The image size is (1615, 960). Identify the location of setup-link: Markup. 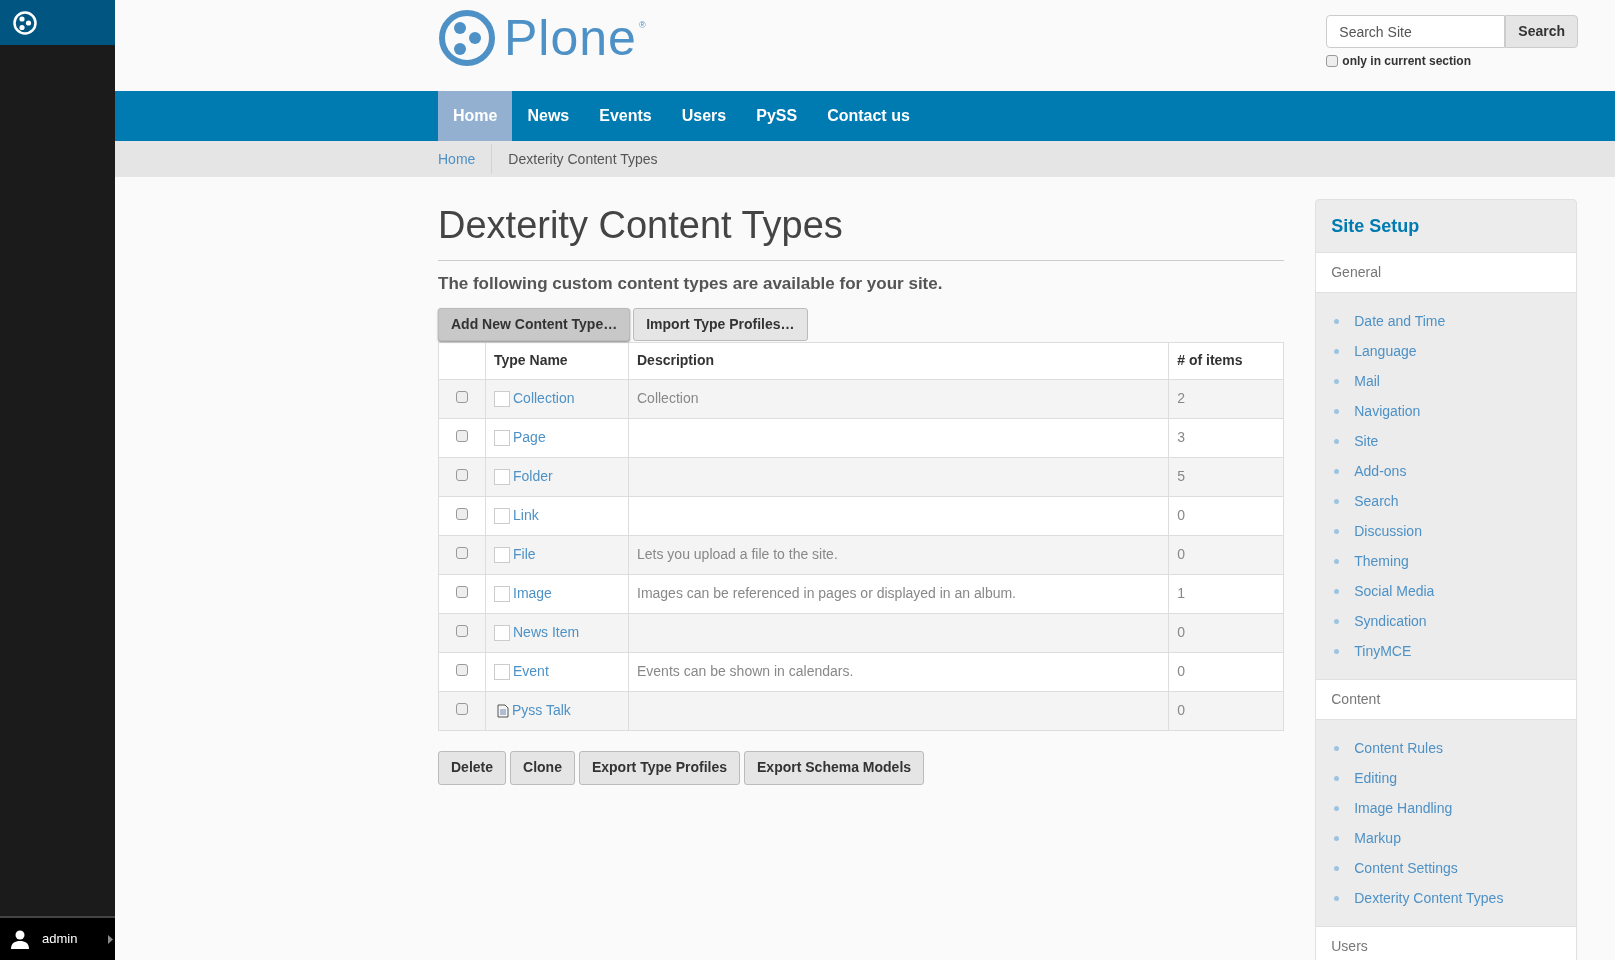
(1377, 838).